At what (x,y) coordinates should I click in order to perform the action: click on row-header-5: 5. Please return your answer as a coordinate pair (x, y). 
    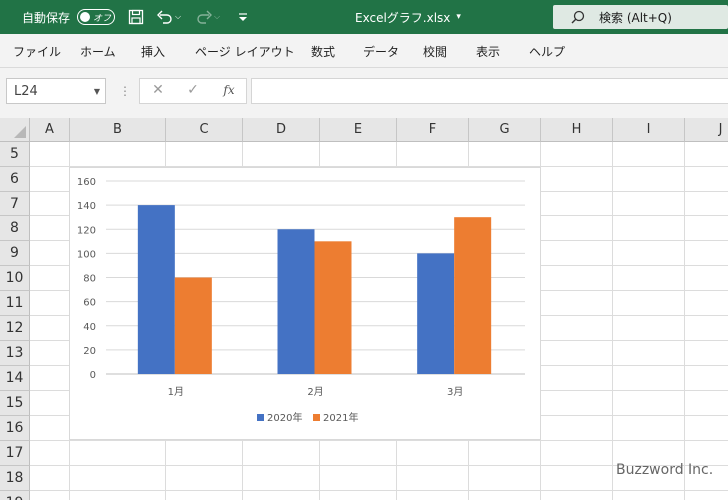
    Looking at the image, I should click on (15, 154).